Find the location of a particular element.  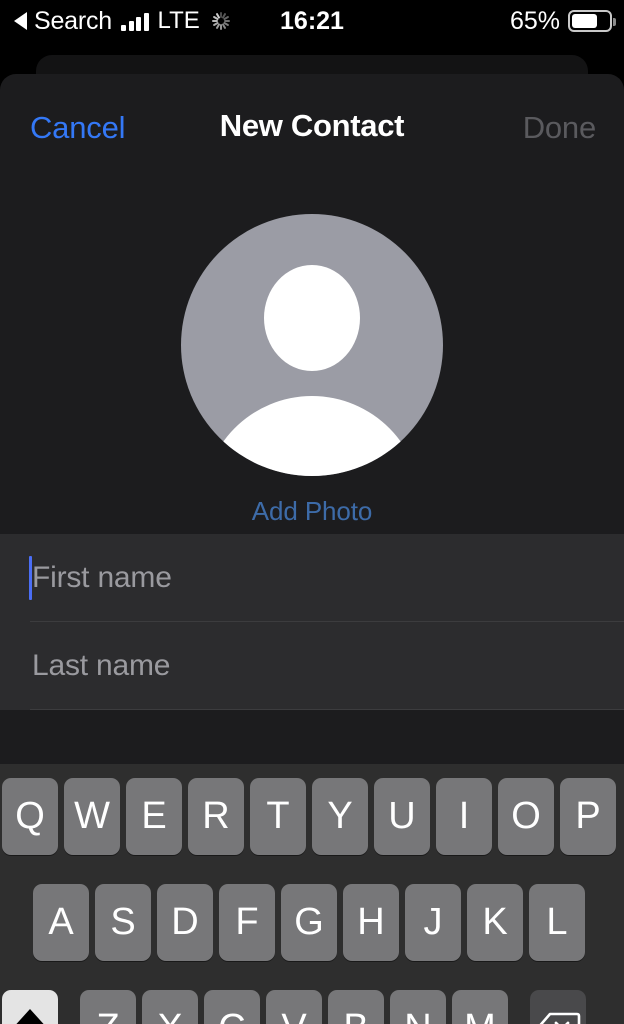

key-v: V is located at coordinates (294, 1007).